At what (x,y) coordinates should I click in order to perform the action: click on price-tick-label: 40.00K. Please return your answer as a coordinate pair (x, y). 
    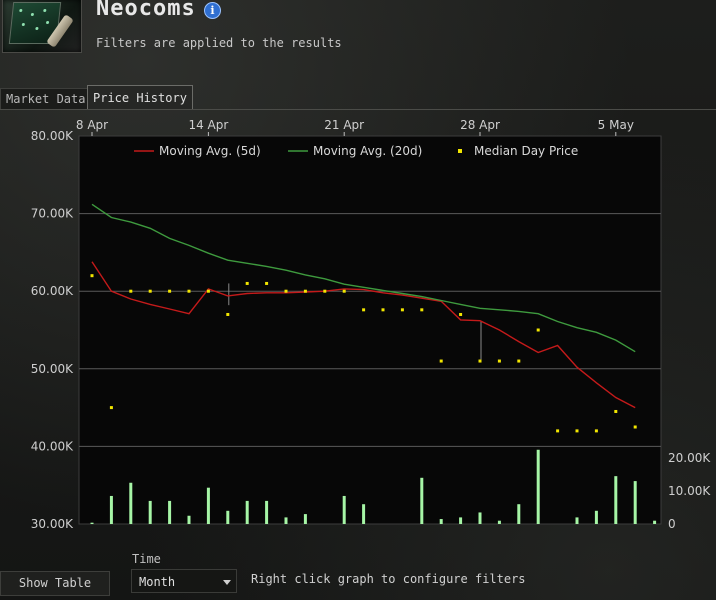
    Looking at the image, I should click on (52, 446).